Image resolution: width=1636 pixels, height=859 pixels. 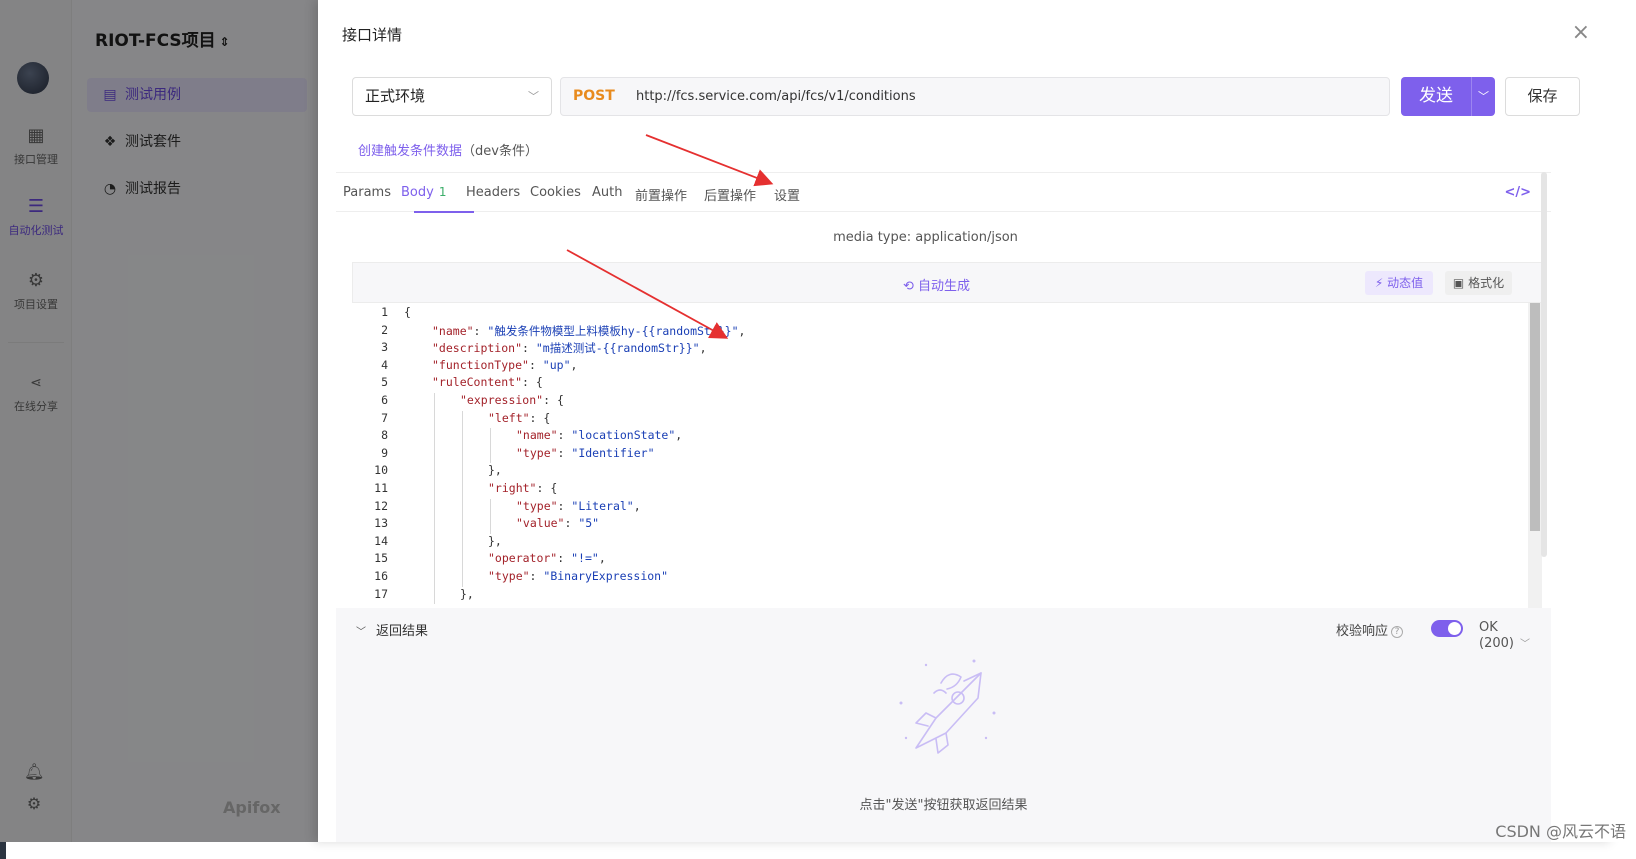 I want to click on send-dropdown-button: ﹀, so click(x=1483, y=96).